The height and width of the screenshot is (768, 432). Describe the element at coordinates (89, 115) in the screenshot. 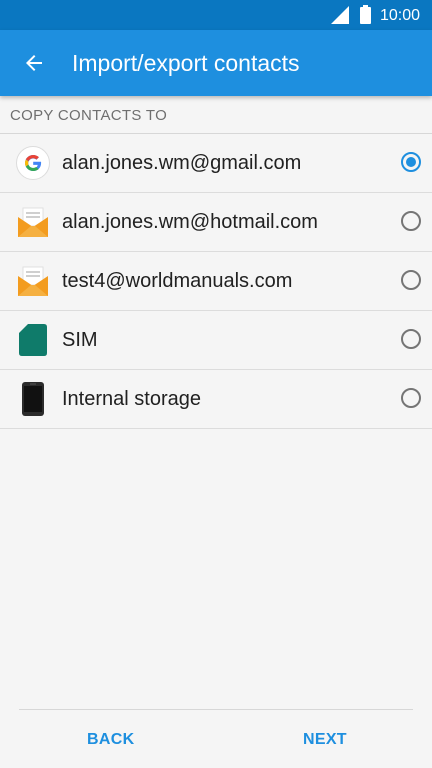

I see `section-header: COPY CONTACTS TO` at that location.